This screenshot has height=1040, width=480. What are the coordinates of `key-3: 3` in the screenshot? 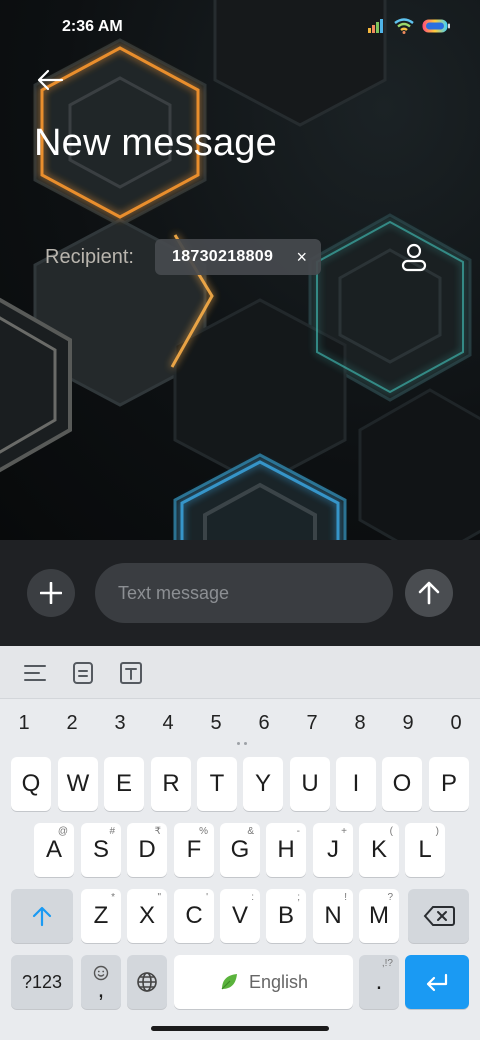 It's located at (120, 723).